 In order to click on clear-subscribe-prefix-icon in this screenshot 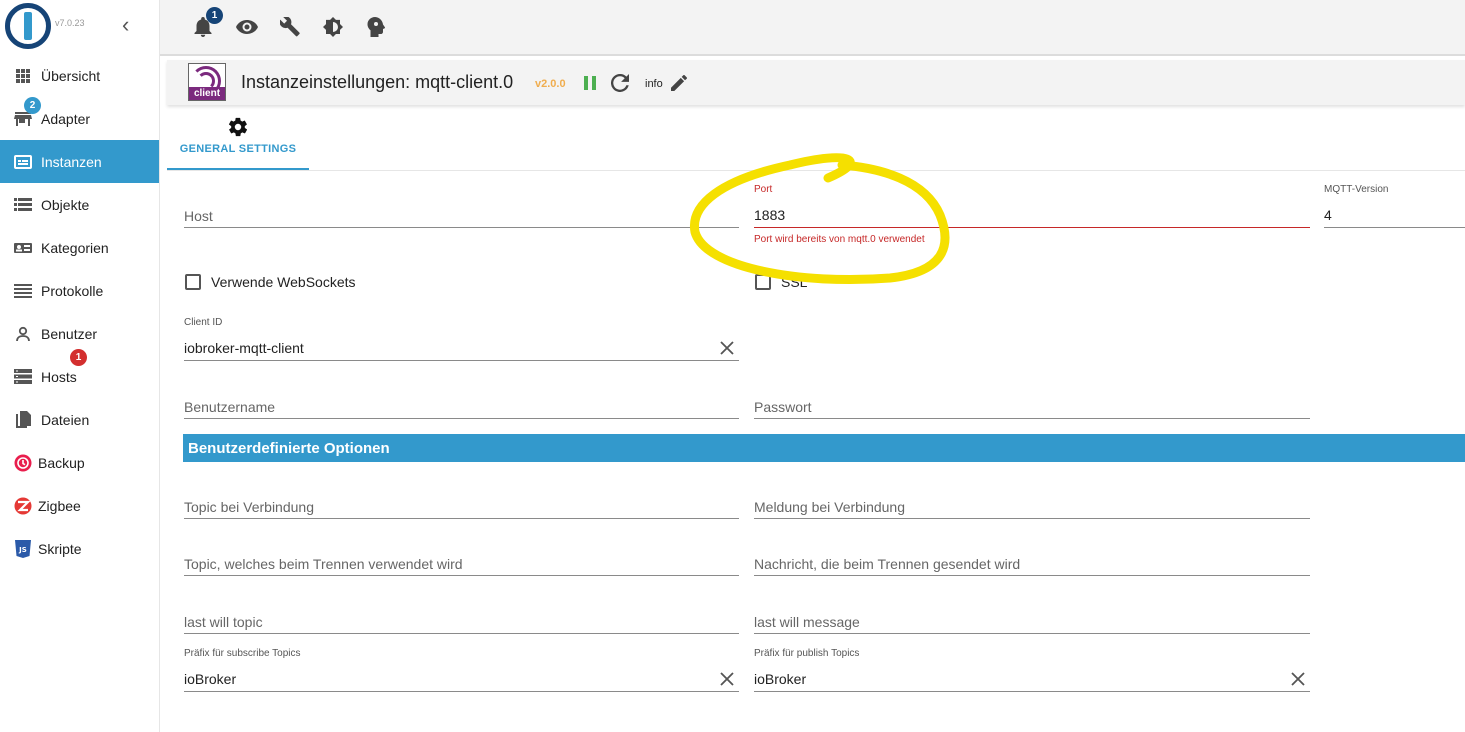, I will do `click(727, 679)`.